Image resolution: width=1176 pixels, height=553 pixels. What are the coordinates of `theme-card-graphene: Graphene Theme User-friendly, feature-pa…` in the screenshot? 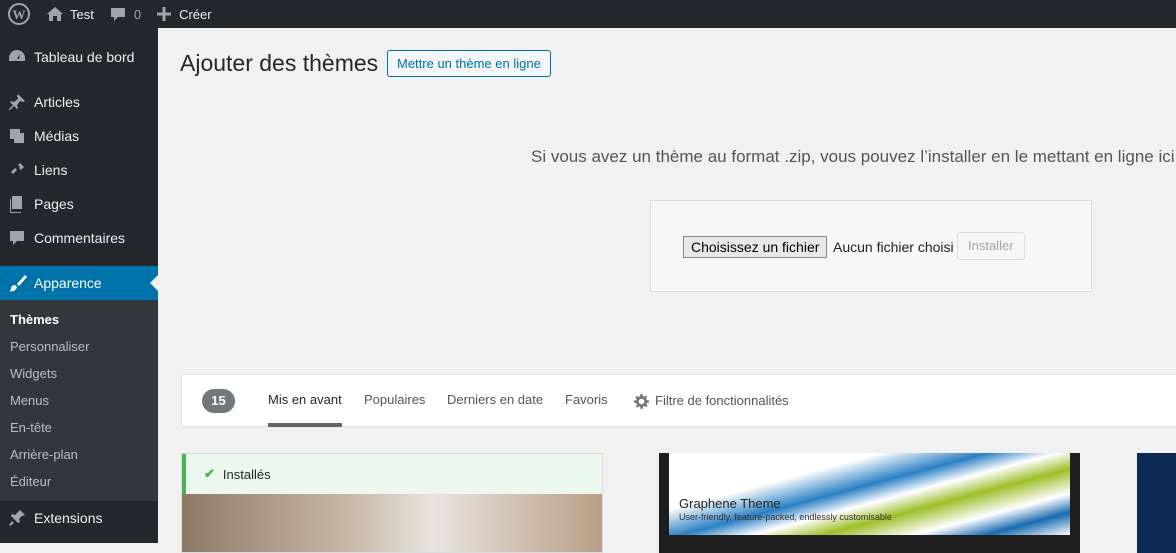 It's located at (869, 503).